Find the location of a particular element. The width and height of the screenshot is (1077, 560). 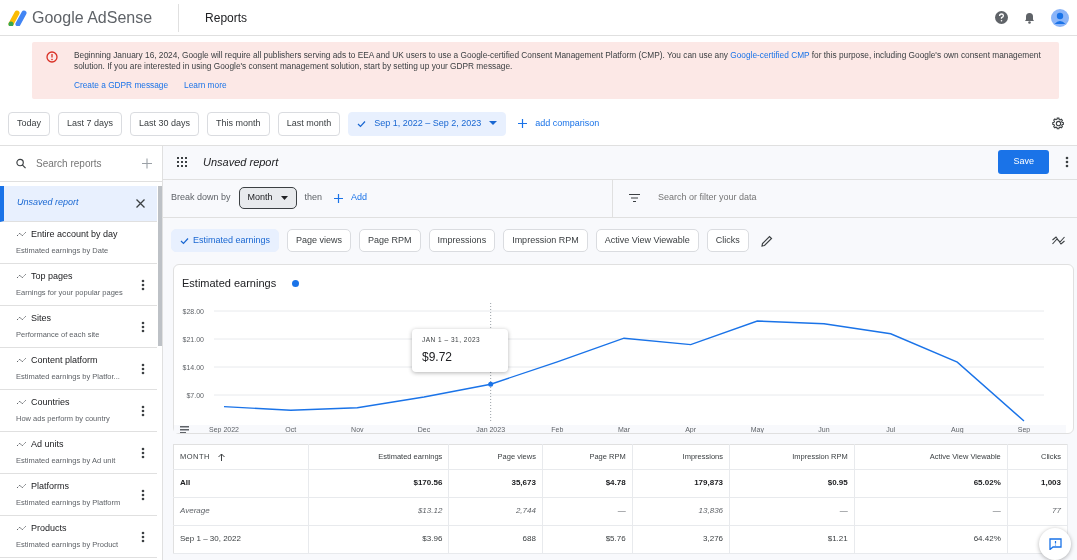

report-name: Content platform is located at coordinates (64, 360).